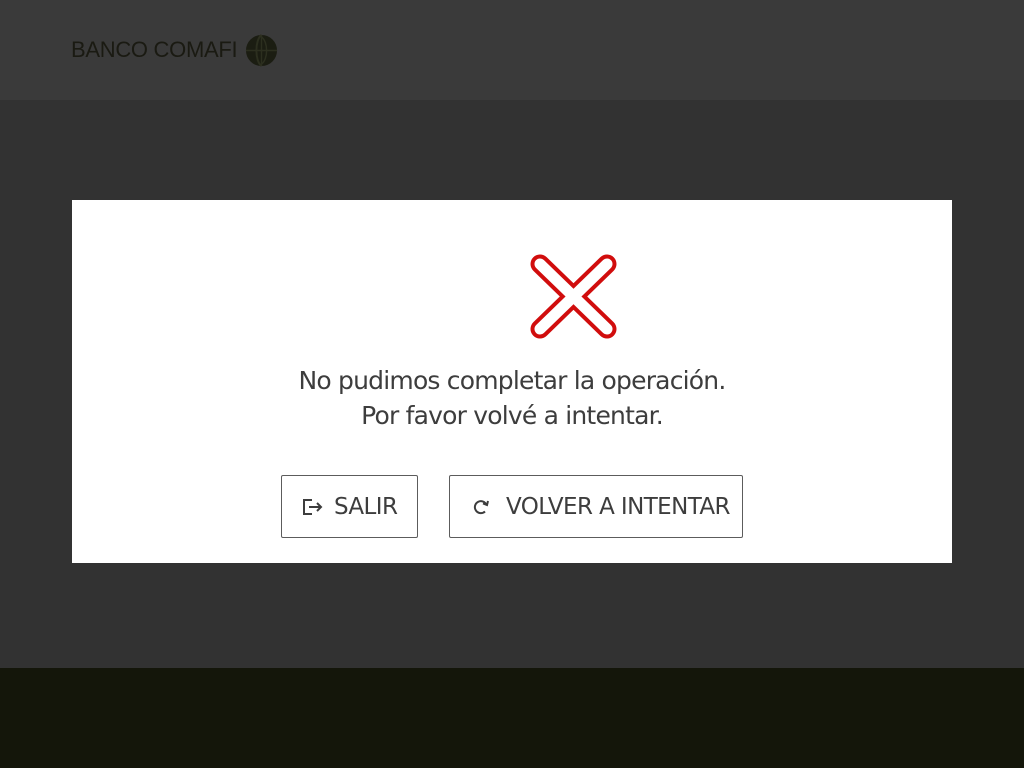  Describe the element at coordinates (618, 506) in the screenshot. I see `retry-button-label: VOLVER A INTENTAR` at that location.